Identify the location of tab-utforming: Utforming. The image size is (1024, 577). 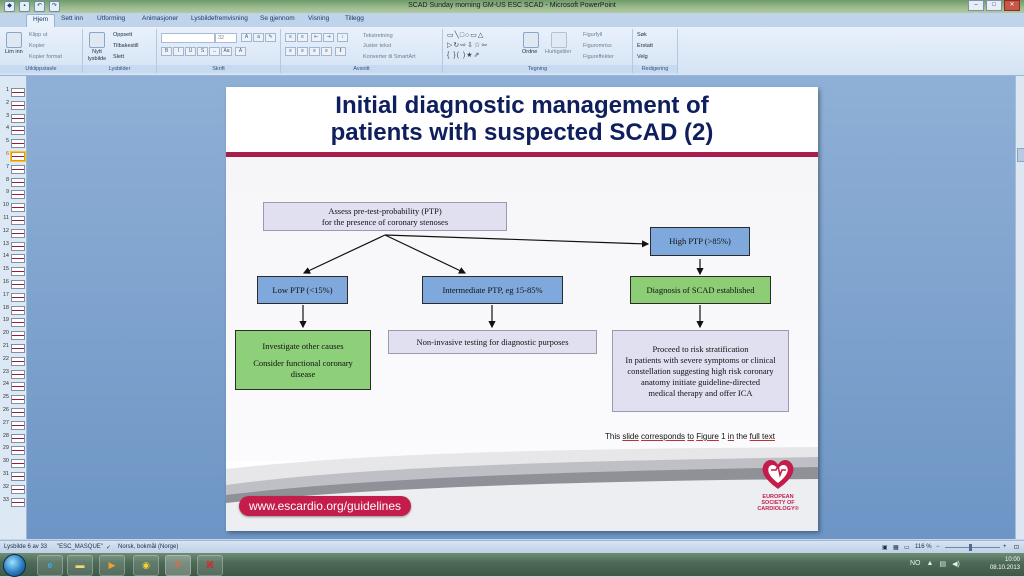
(111, 18).